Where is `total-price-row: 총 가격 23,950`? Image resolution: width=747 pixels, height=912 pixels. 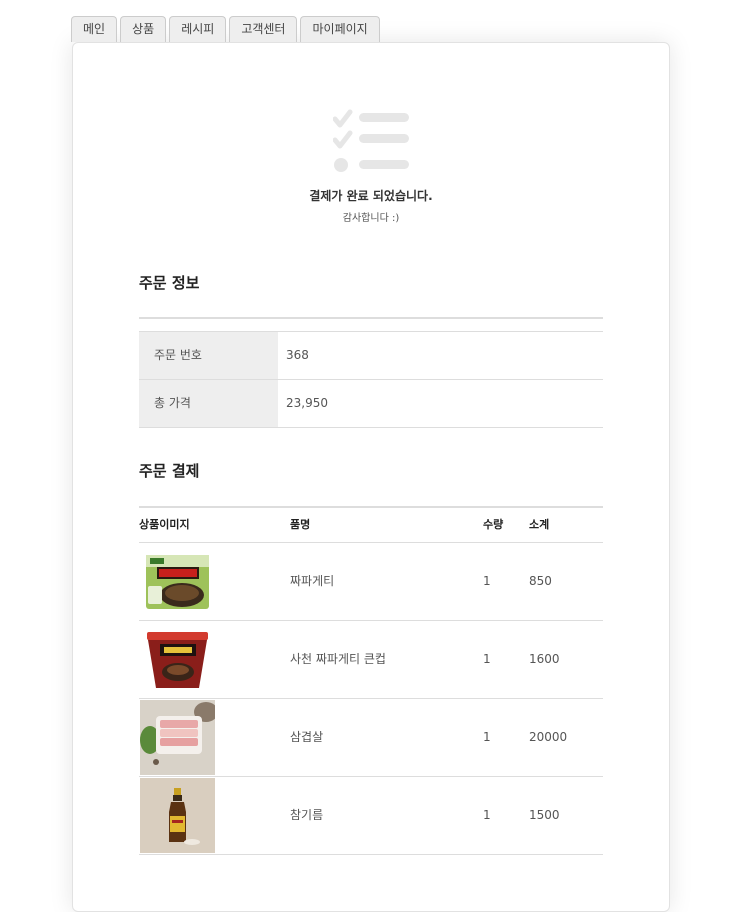 total-price-row: 총 가격 23,950 is located at coordinates (371, 404).